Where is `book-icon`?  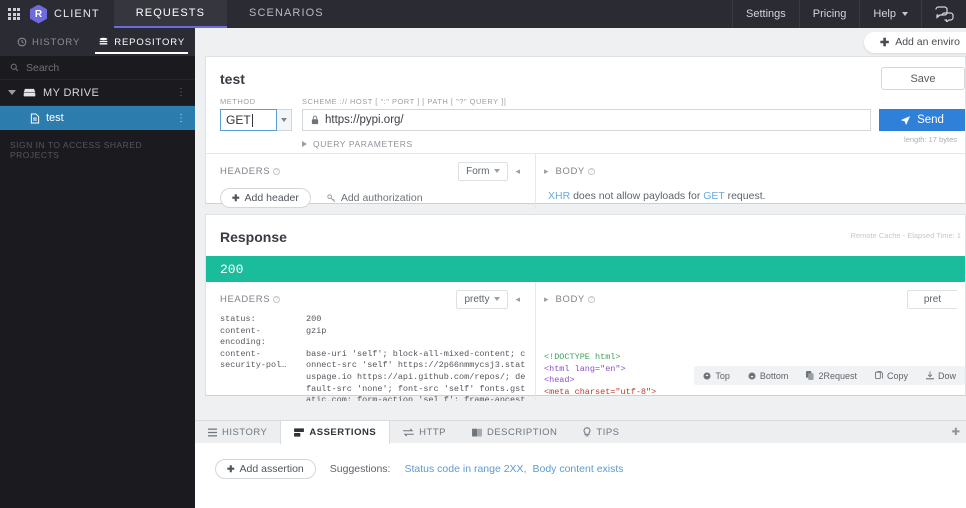
book-icon is located at coordinates (477, 432).